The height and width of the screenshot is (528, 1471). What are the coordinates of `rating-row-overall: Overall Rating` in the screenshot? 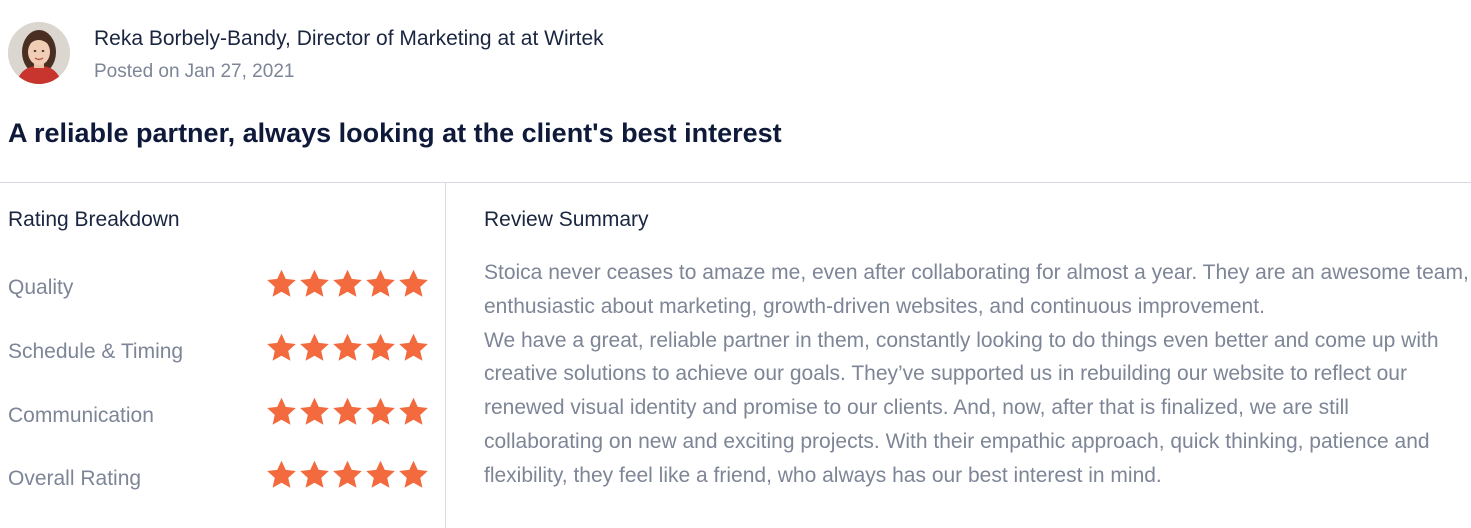 It's located at (218, 478).